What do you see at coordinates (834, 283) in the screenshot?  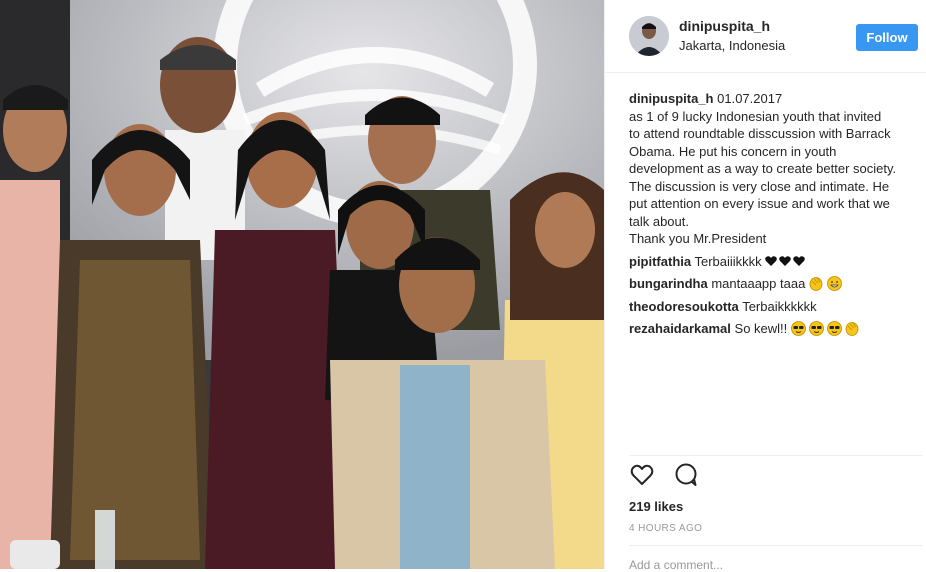 I see `grinning-face-icon` at bounding box center [834, 283].